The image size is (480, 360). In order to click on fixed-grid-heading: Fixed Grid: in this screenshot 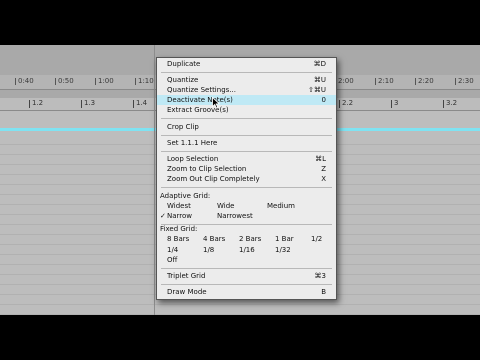, I will do `click(179, 229)`.